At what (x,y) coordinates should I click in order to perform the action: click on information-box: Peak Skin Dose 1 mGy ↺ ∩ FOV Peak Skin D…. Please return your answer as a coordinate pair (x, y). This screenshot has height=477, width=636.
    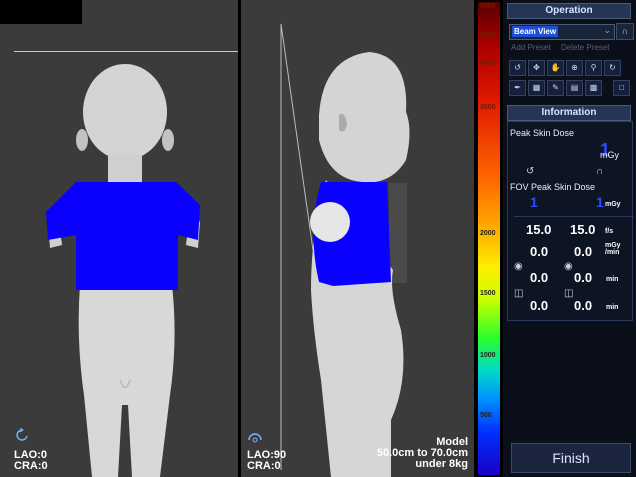
    Looking at the image, I should click on (570, 221).